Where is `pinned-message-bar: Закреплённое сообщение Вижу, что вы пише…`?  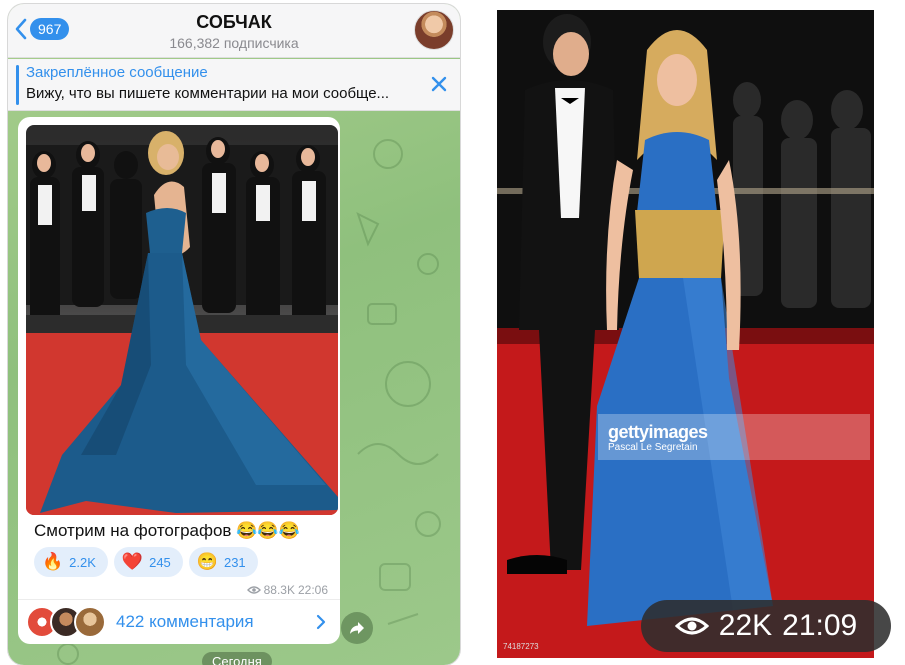 pinned-message-bar: Закреплённое сообщение Вижу, что вы пише… is located at coordinates (234, 85).